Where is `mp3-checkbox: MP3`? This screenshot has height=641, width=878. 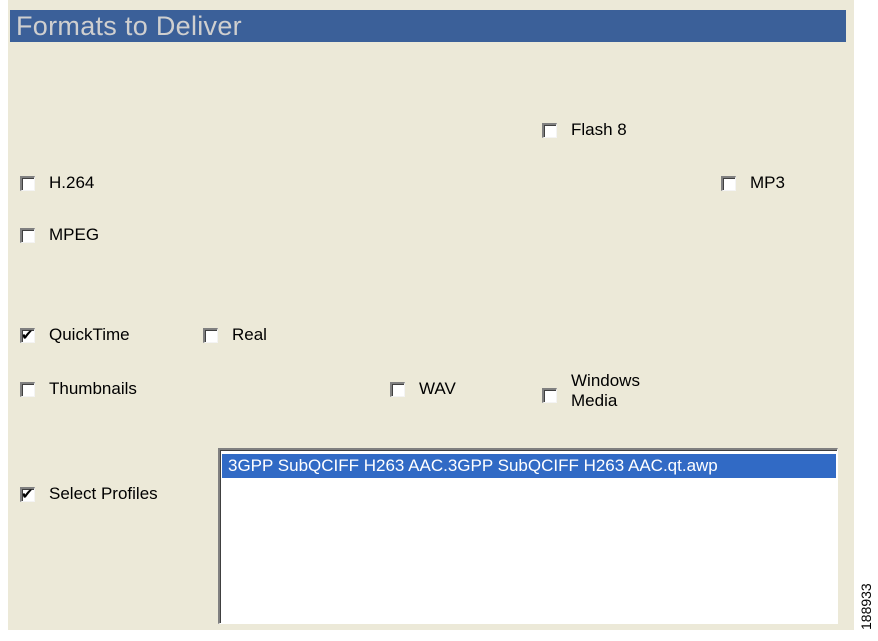
mp3-checkbox: MP3 is located at coordinates (753, 183).